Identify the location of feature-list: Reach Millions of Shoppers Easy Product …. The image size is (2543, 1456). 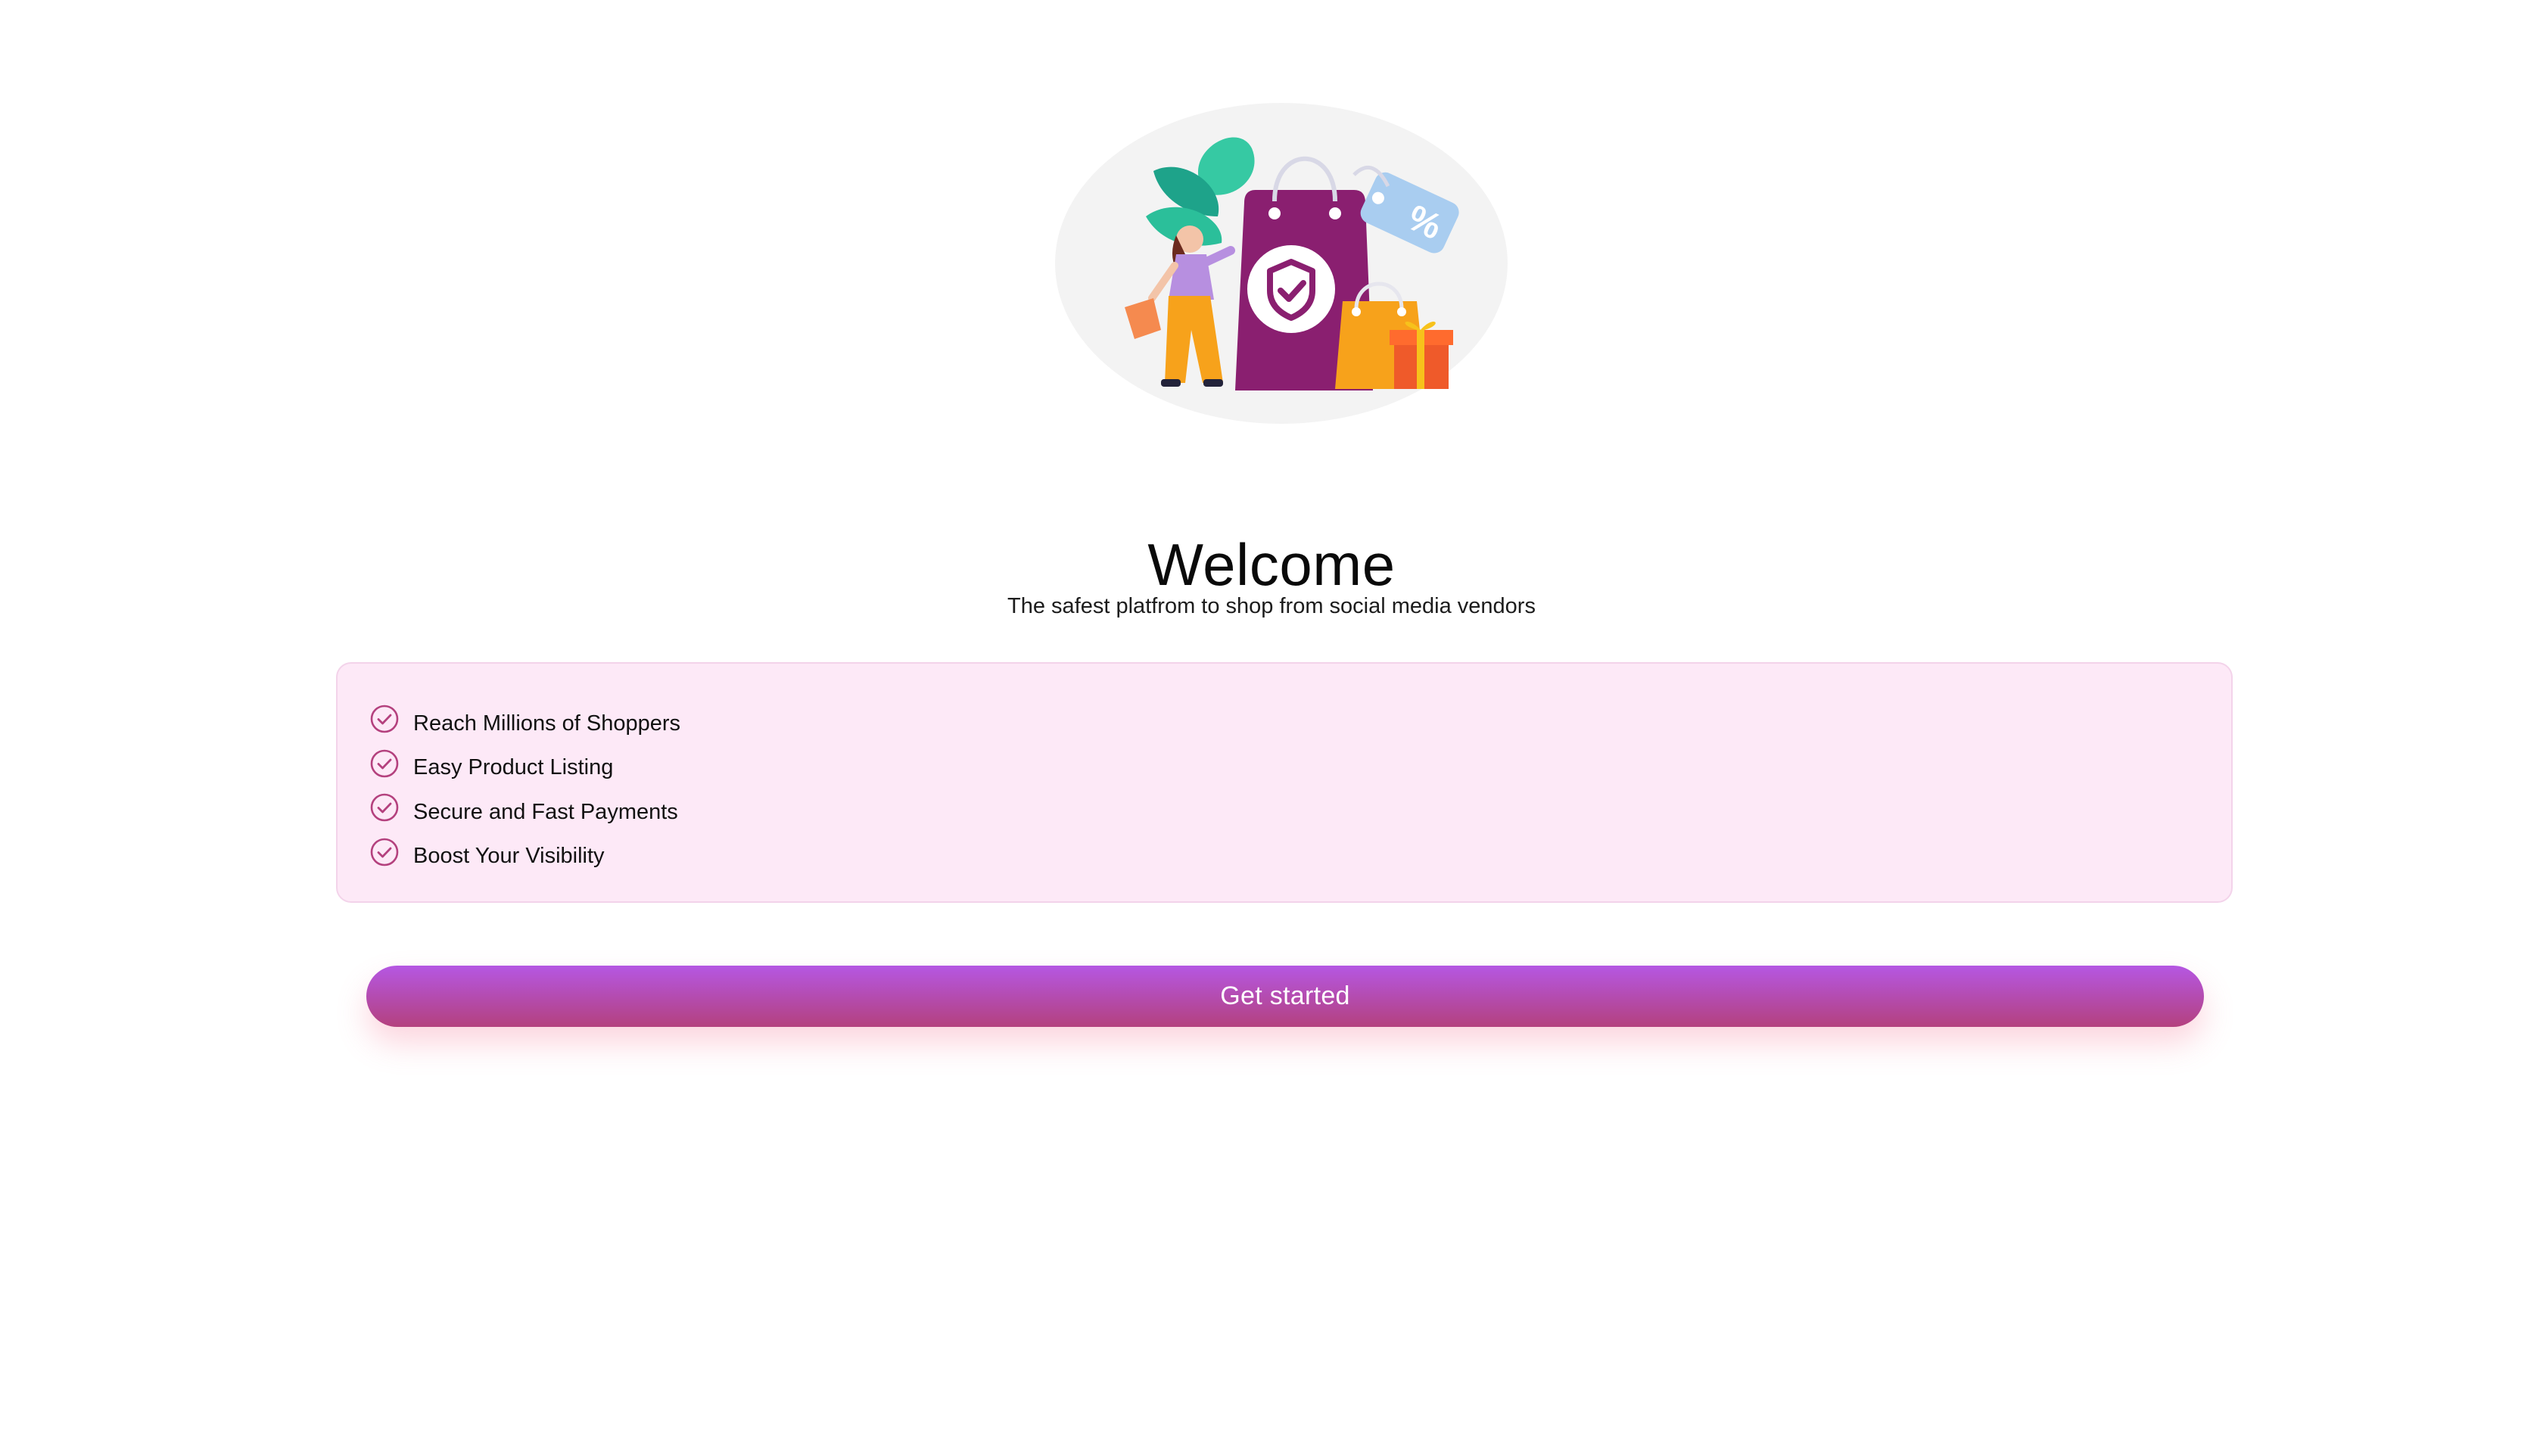
(524, 791).